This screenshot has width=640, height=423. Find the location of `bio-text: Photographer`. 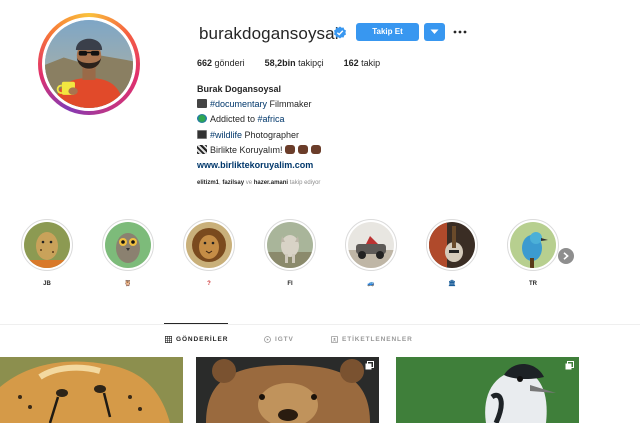

bio-text: Photographer is located at coordinates (271, 134).